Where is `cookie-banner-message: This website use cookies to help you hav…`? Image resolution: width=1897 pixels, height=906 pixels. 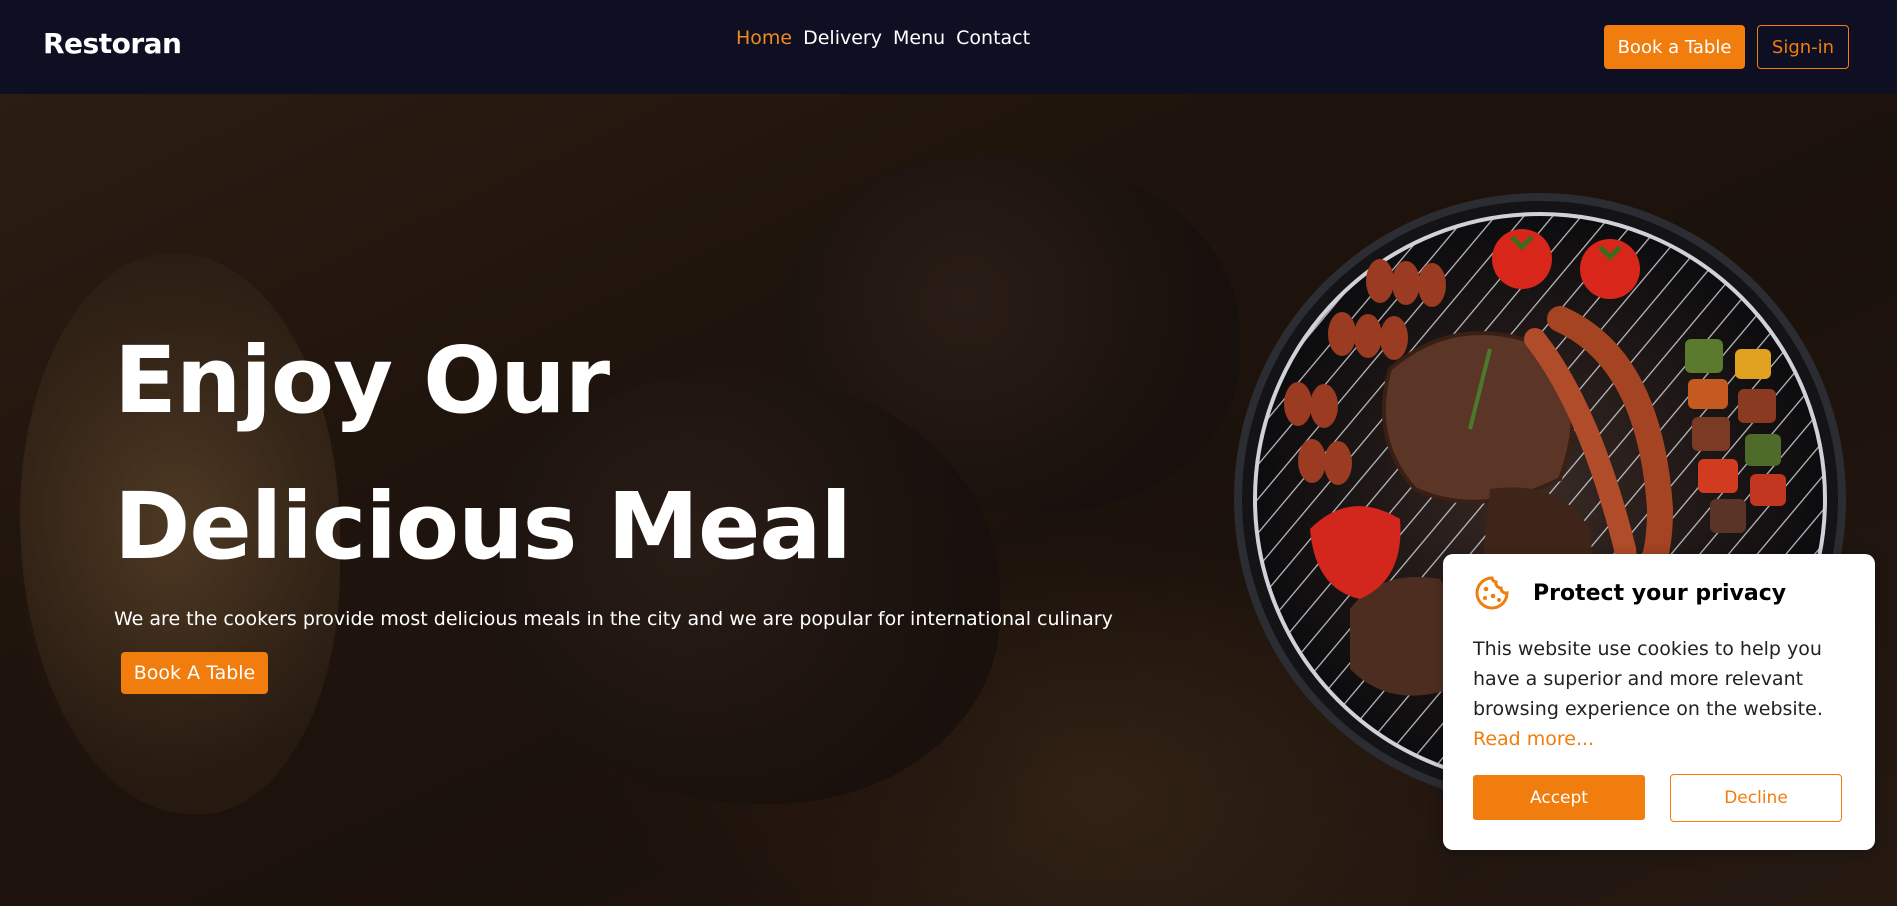 cookie-banner-message: This website use cookies to help you hav… is located at coordinates (1648, 679).